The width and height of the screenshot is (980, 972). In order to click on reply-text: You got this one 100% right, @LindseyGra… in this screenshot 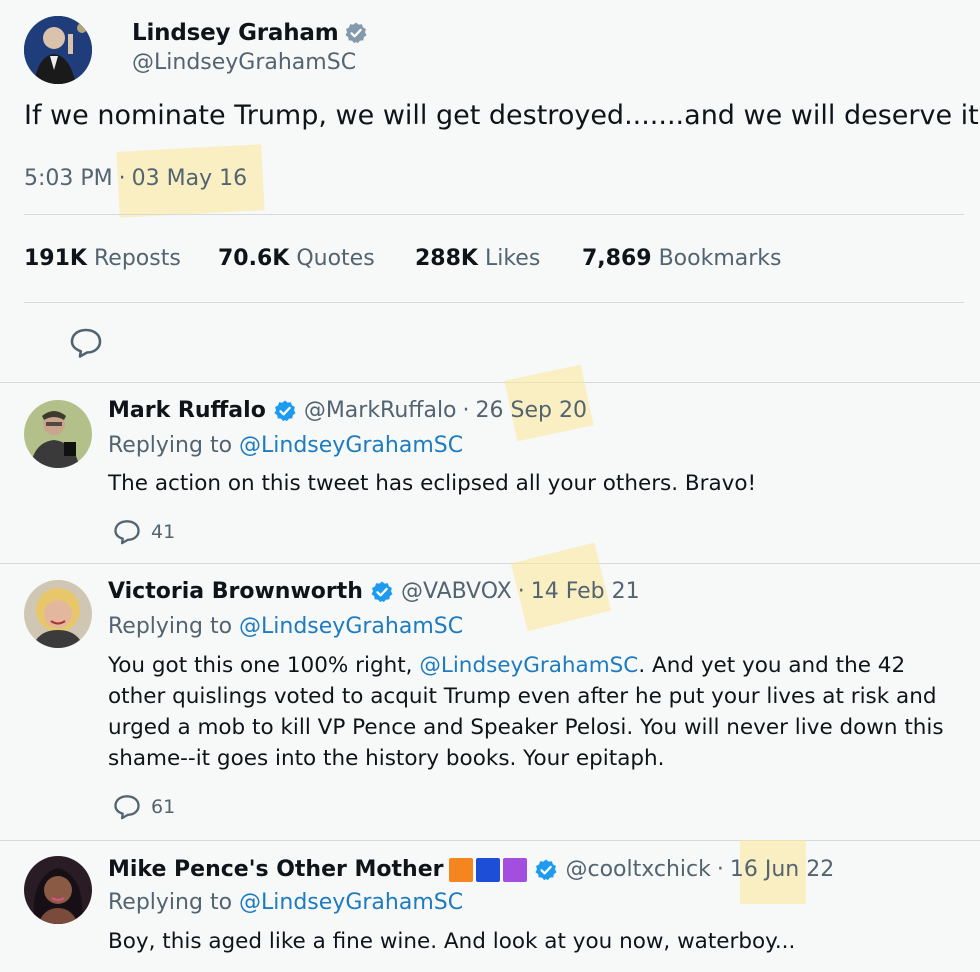, I will do `click(538, 712)`.